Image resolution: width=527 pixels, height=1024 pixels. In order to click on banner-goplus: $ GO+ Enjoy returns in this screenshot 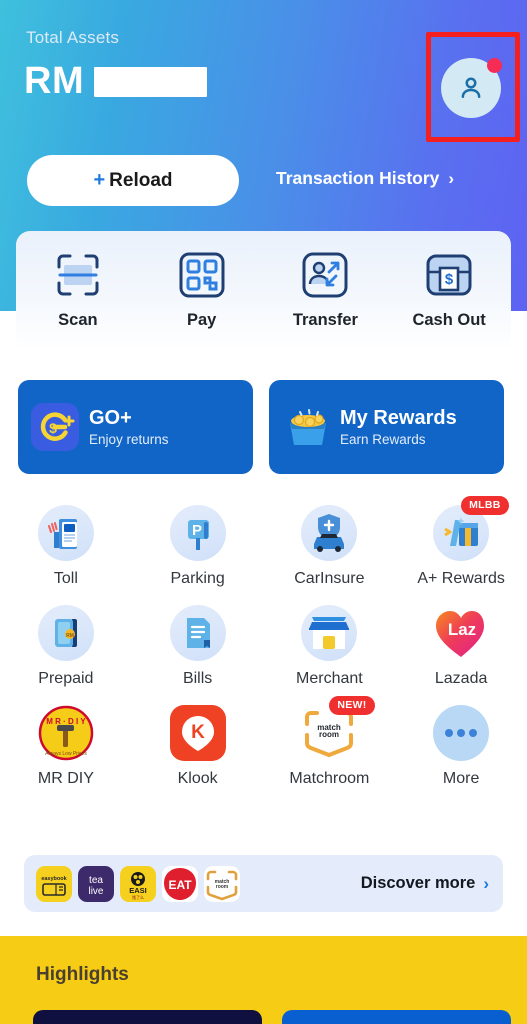, I will do `click(135, 427)`.